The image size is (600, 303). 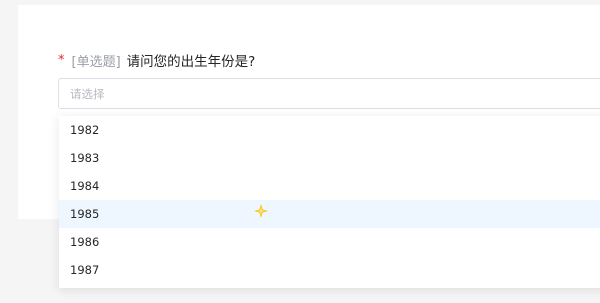 What do you see at coordinates (329, 186) in the screenshot?
I see `dropdown-option: 1984` at bounding box center [329, 186].